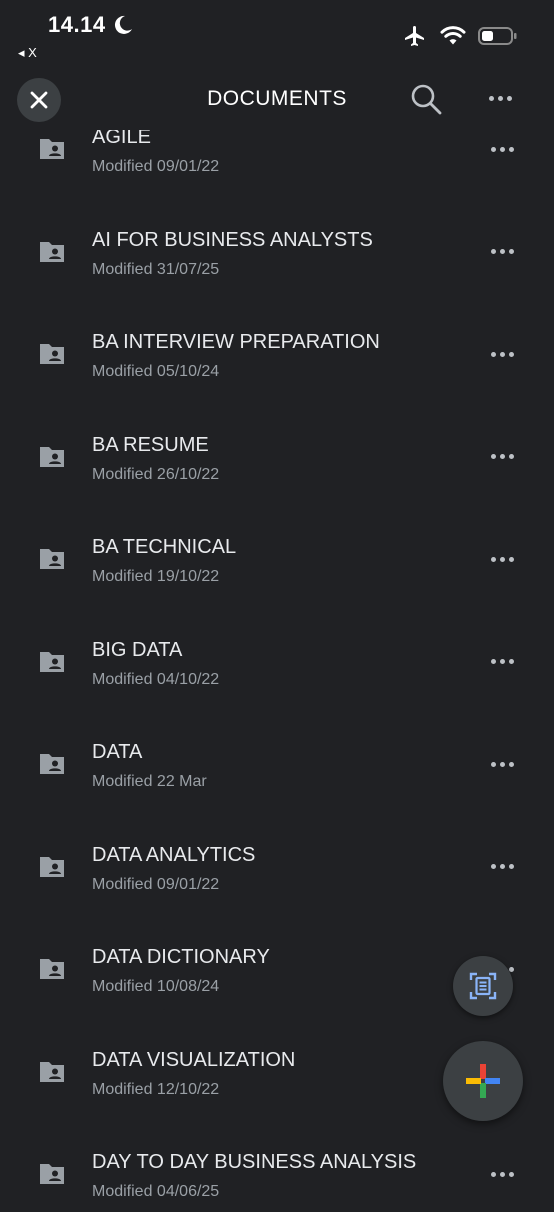 The height and width of the screenshot is (1212, 554). Describe the element at coordinates (194, 1059) in the screenshot. I see `item-title: DATA VISUALIZATION` at that location.